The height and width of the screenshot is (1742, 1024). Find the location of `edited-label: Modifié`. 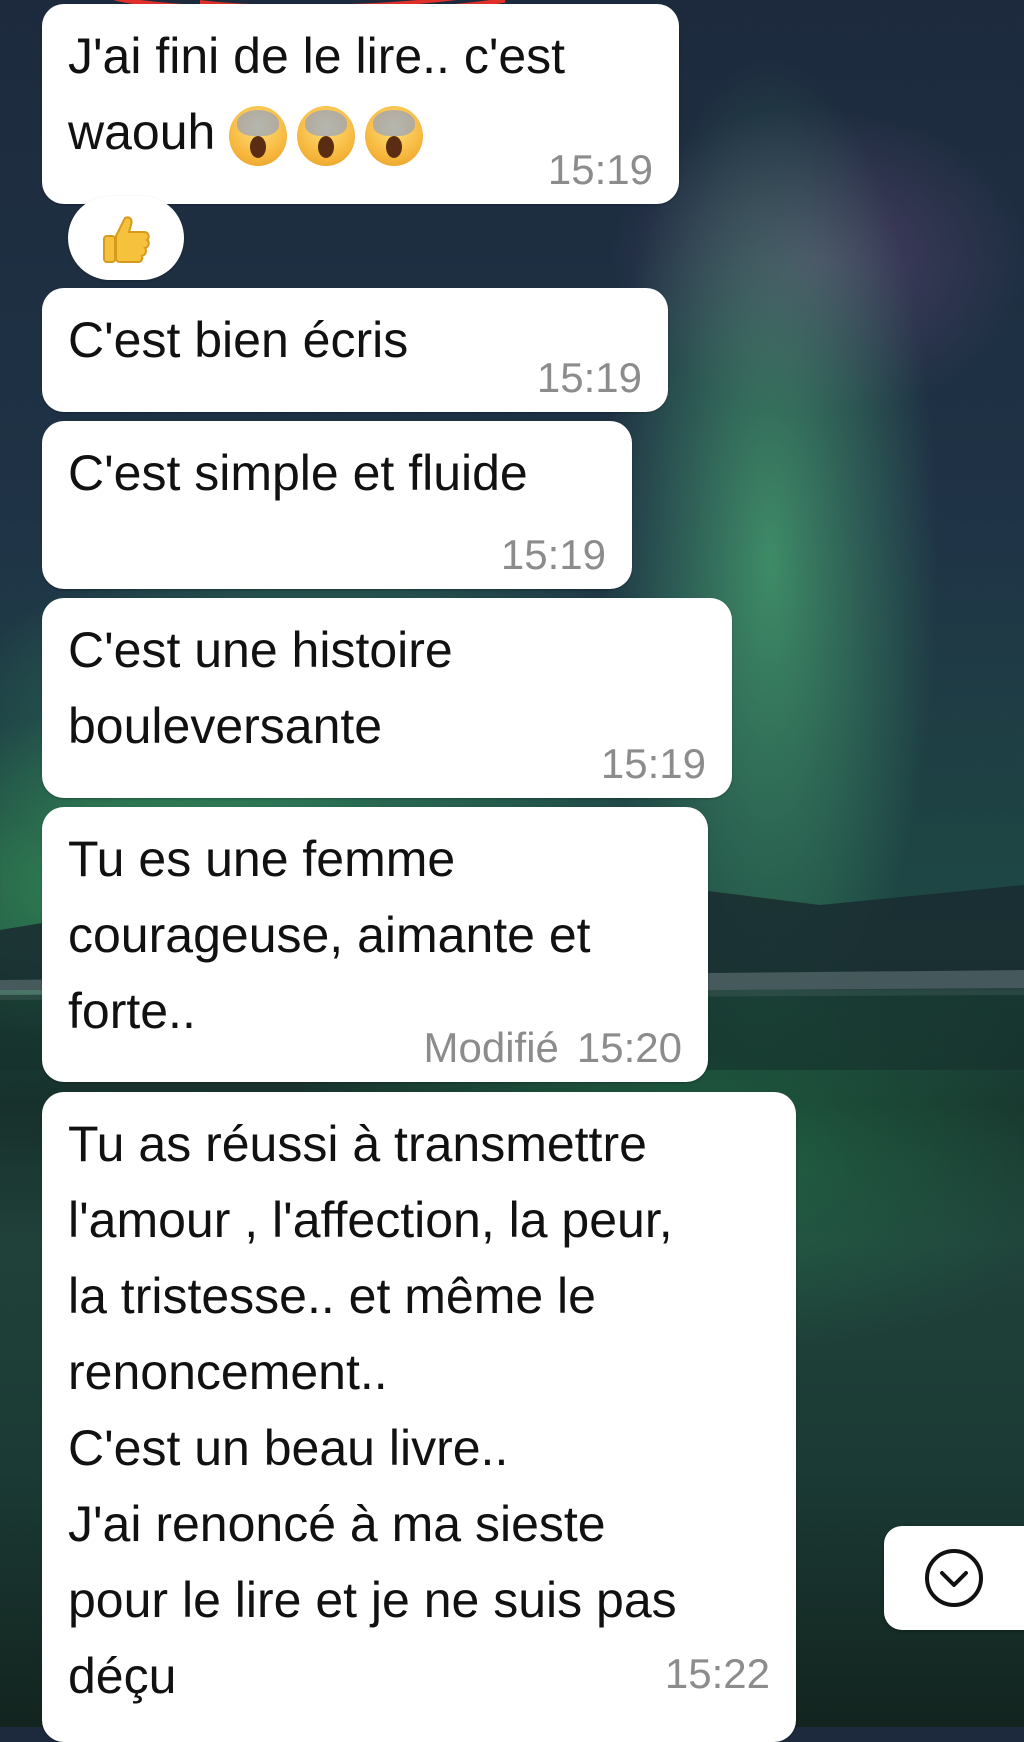

edited-label: Modifié is located at coordinates (491, 1047).